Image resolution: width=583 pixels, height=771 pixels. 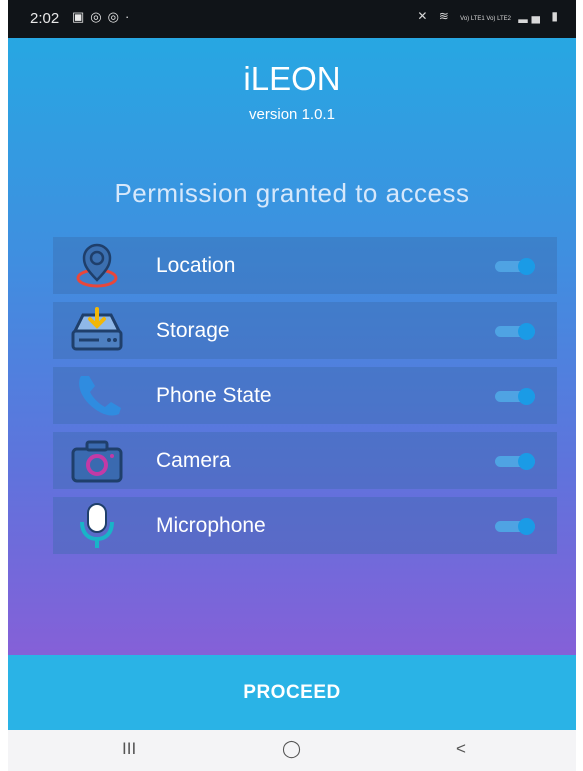 What do you see at coordinates (45, 18) in the screenshot?
I see `status-time: 2:02` at bounding box center [45, 18].